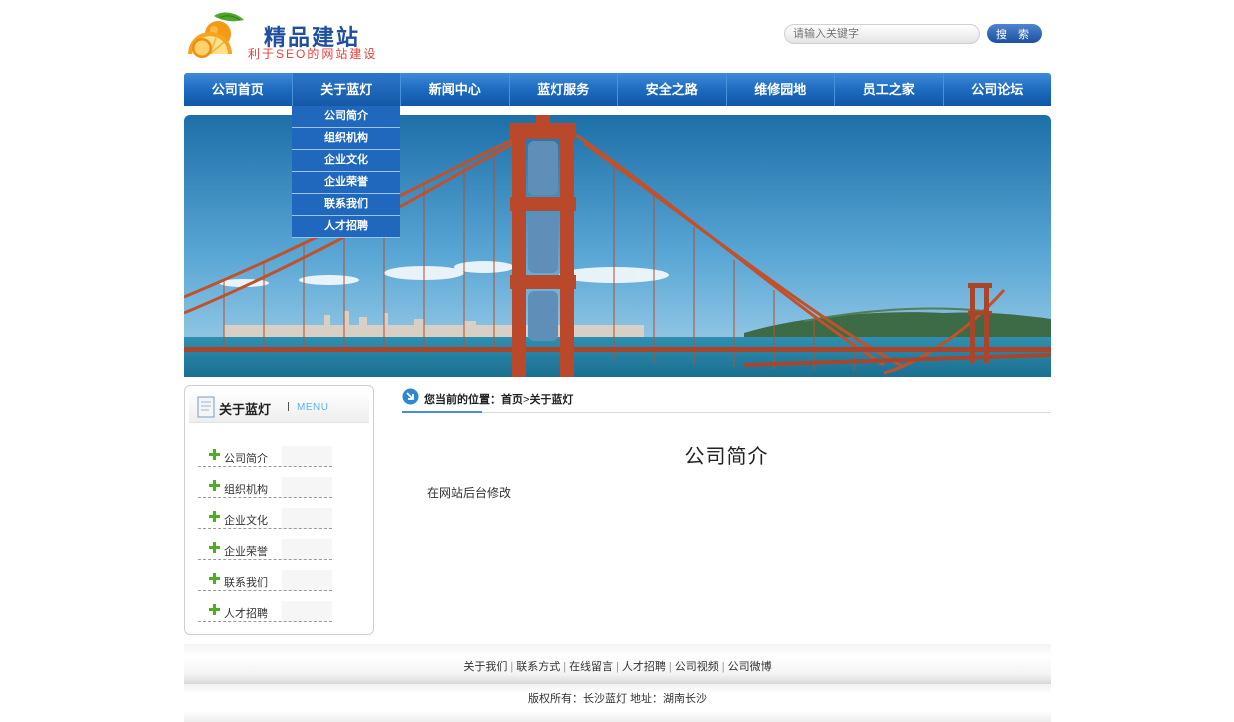  What do you see at coordinates (485, 667) in the screenshot?
I see `footer-link-about: 关于我们` at bounding box center [485, 667].